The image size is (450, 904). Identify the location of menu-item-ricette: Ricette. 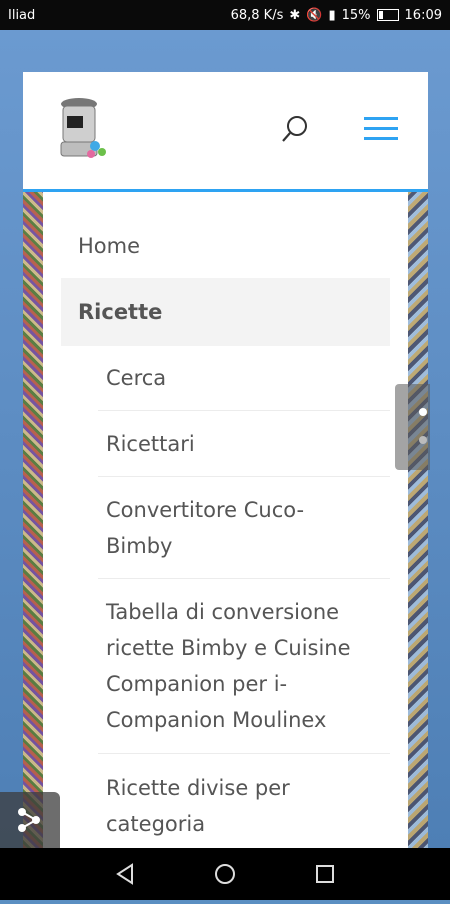
(120, 312).